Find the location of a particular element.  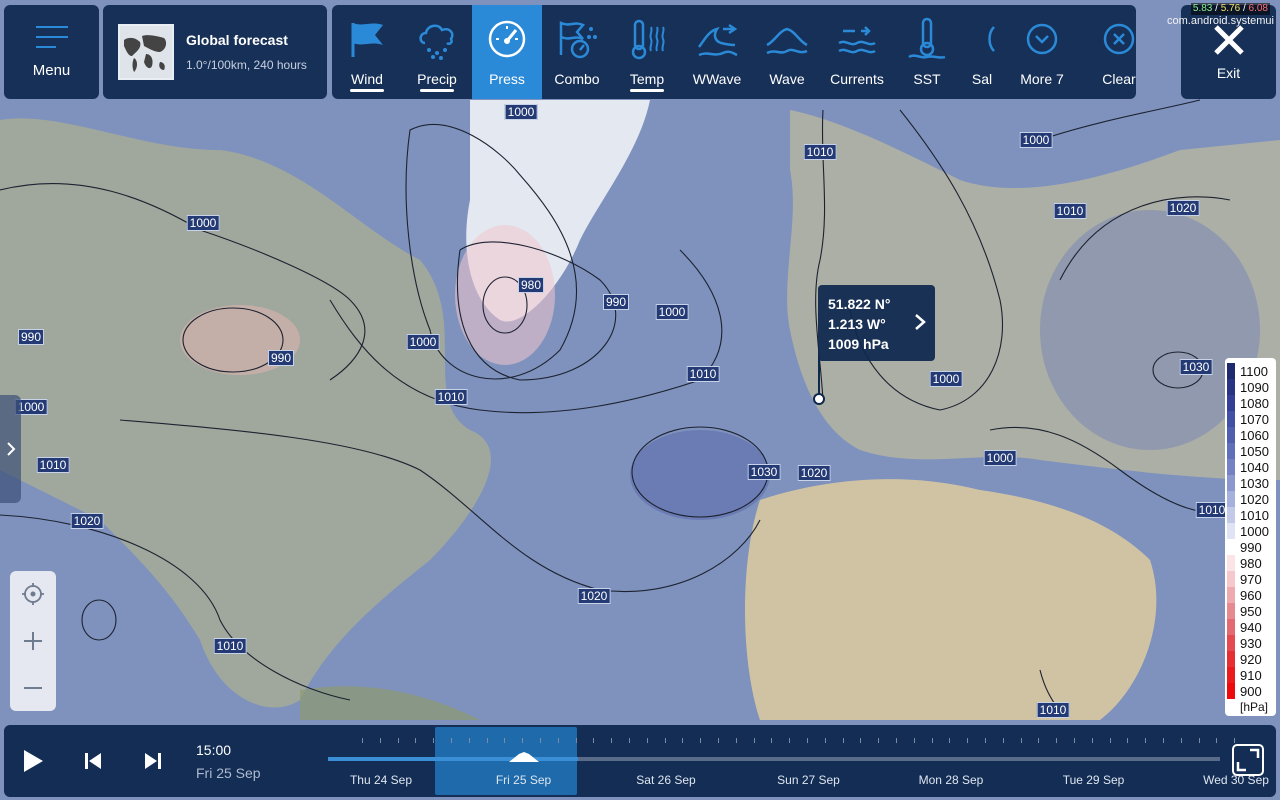

layer-wwave: WWave is located at coordinates (717, 52).